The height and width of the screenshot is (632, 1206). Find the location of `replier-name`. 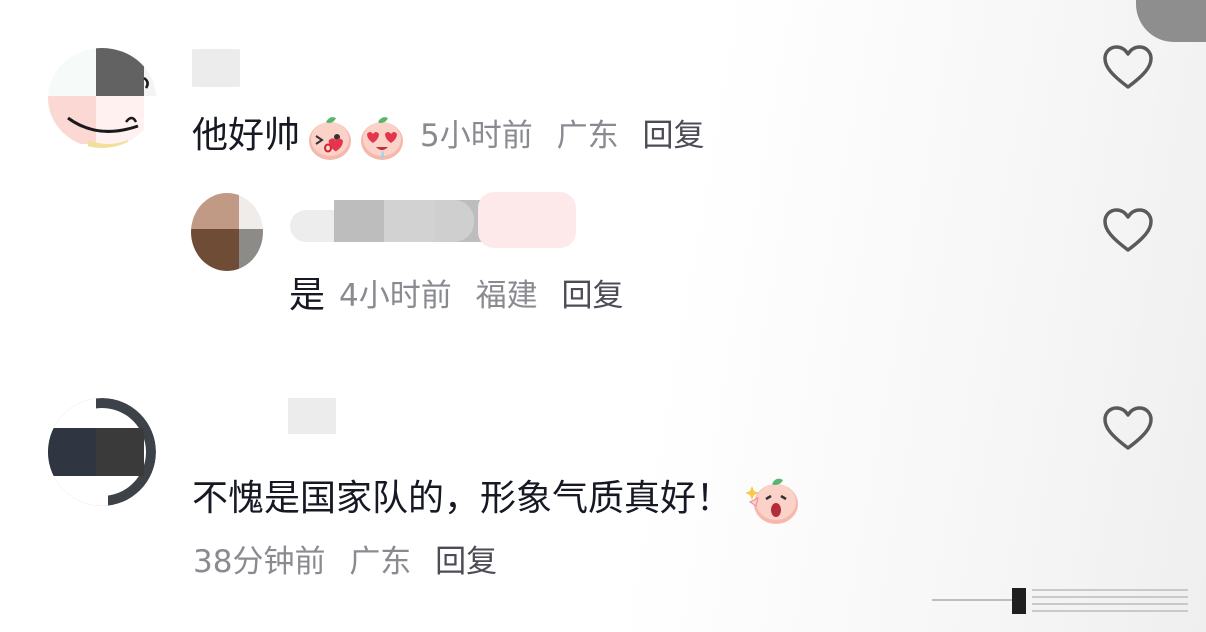

replier-name is located at coordinates (435, 220).